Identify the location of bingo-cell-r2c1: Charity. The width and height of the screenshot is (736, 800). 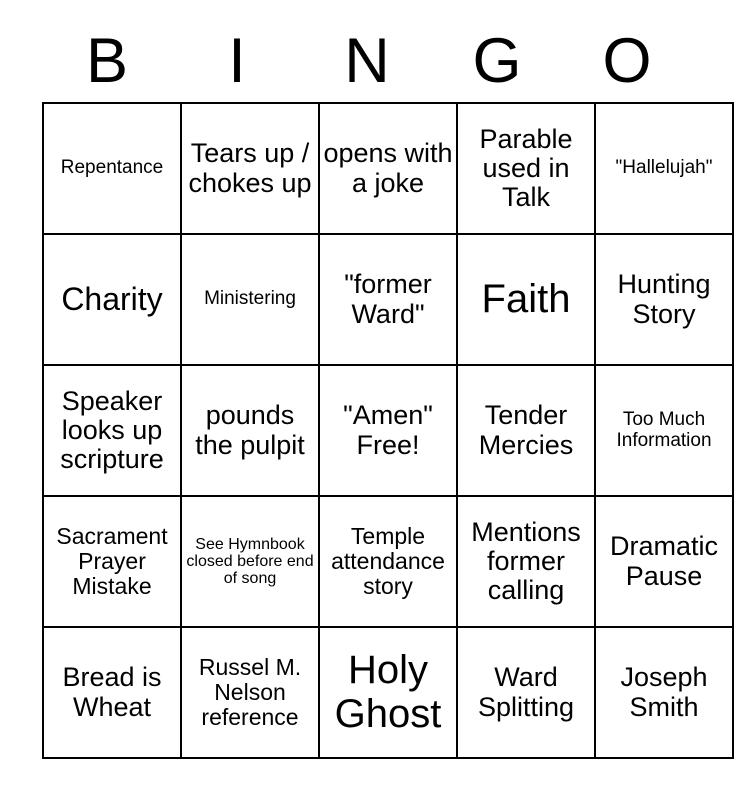
(112, 299).